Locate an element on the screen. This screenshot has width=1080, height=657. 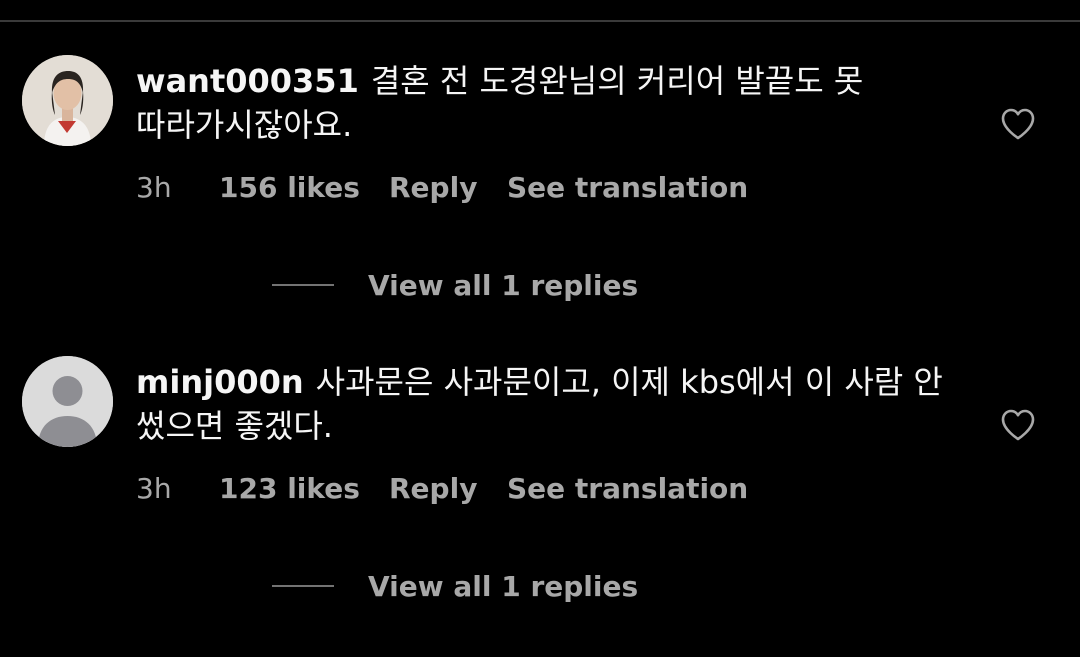
avatar-photo-graphic is located at coordinates (67, 100).